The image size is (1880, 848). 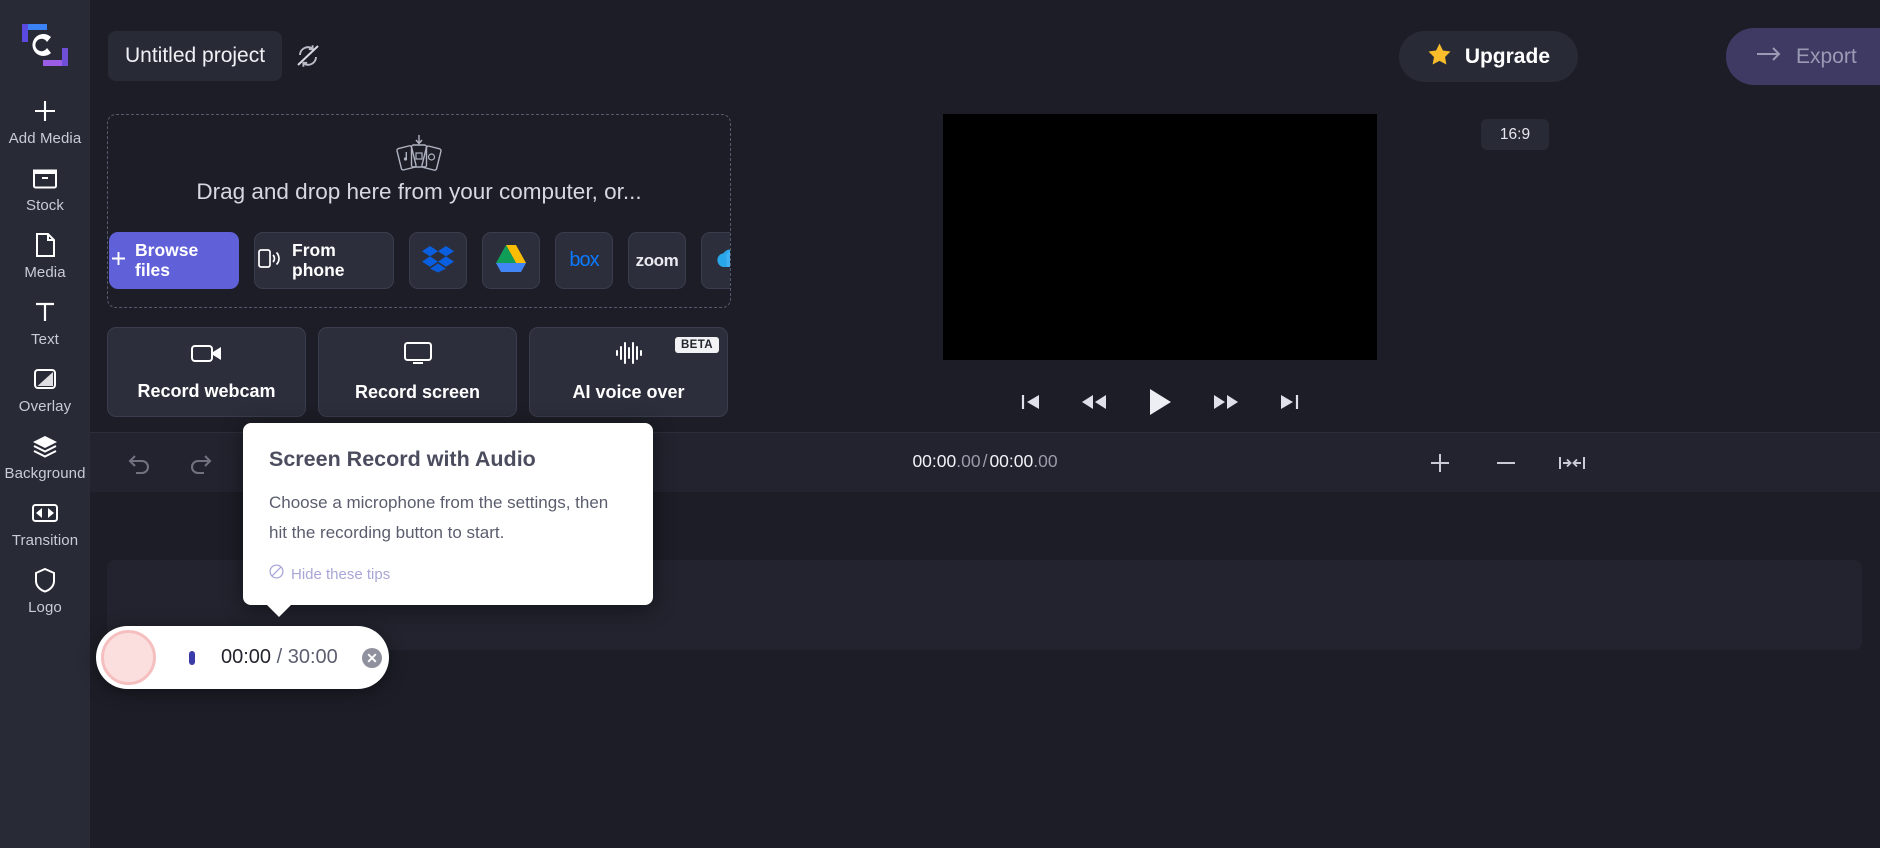 I want to click on sidebar-item-background: Background, so click(x=45, y=456).